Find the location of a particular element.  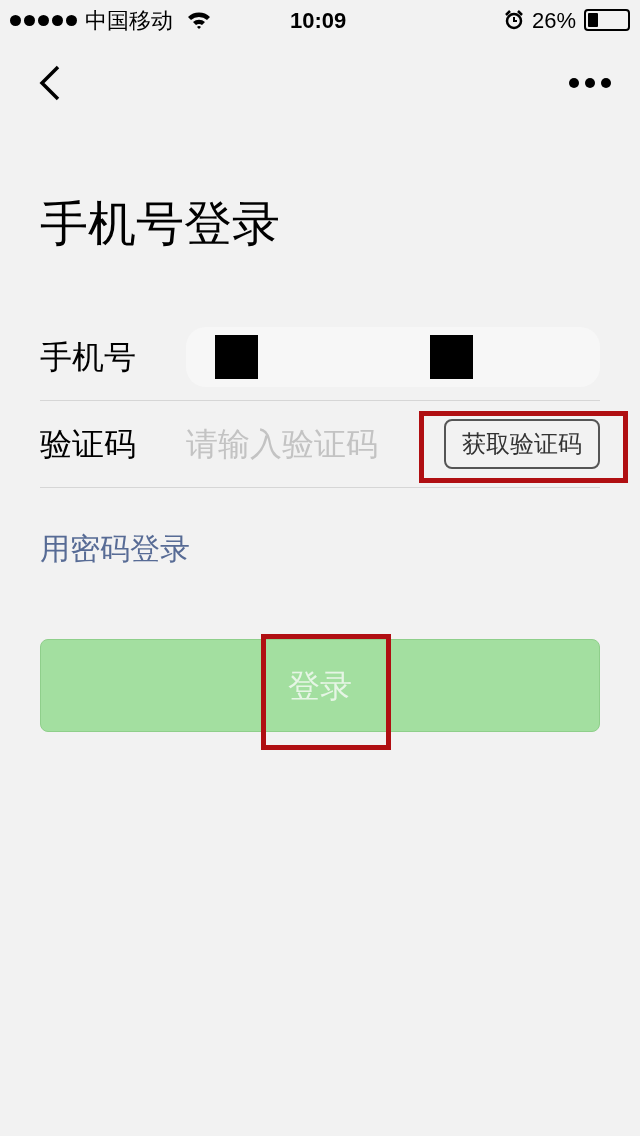

signal-icon is located at coordinates (43, 20).